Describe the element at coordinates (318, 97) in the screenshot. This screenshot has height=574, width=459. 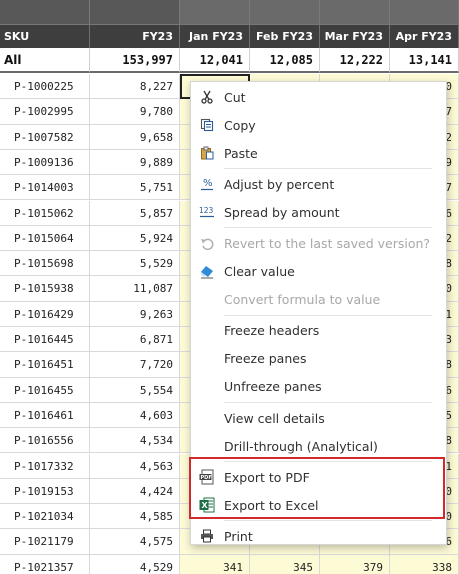
I see `menu-item-cut: Cut` at that location.